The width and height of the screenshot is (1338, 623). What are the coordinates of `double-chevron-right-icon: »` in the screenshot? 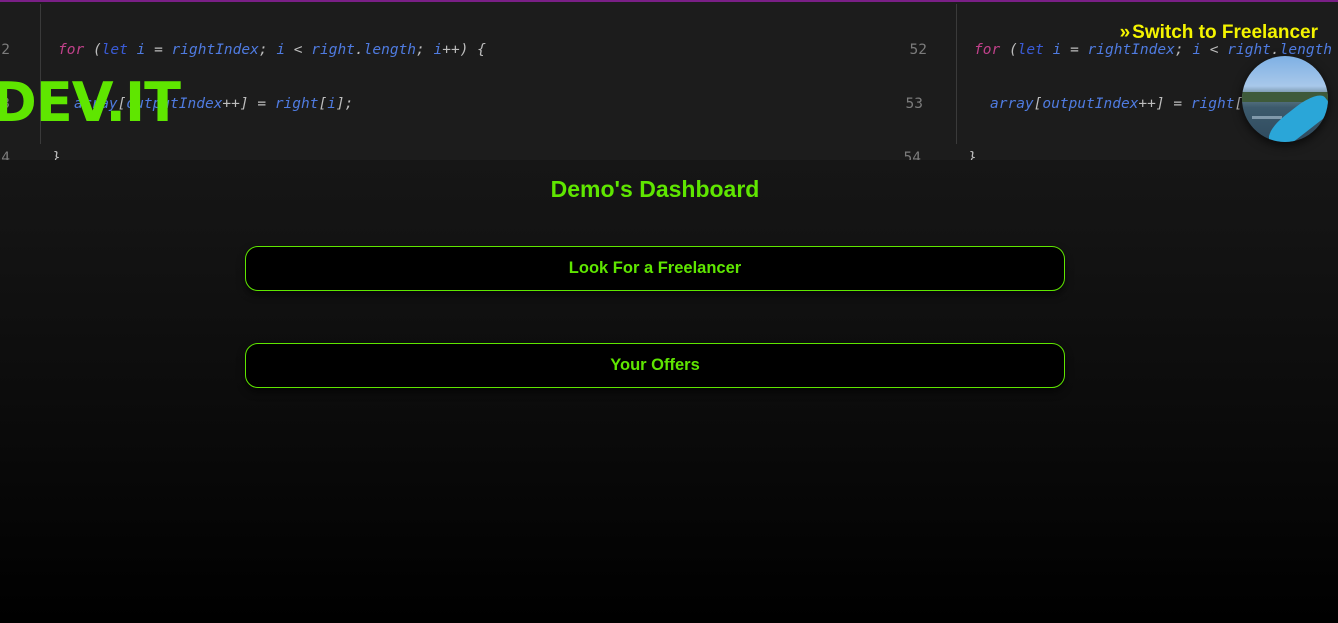 It's located at (1125, 32).